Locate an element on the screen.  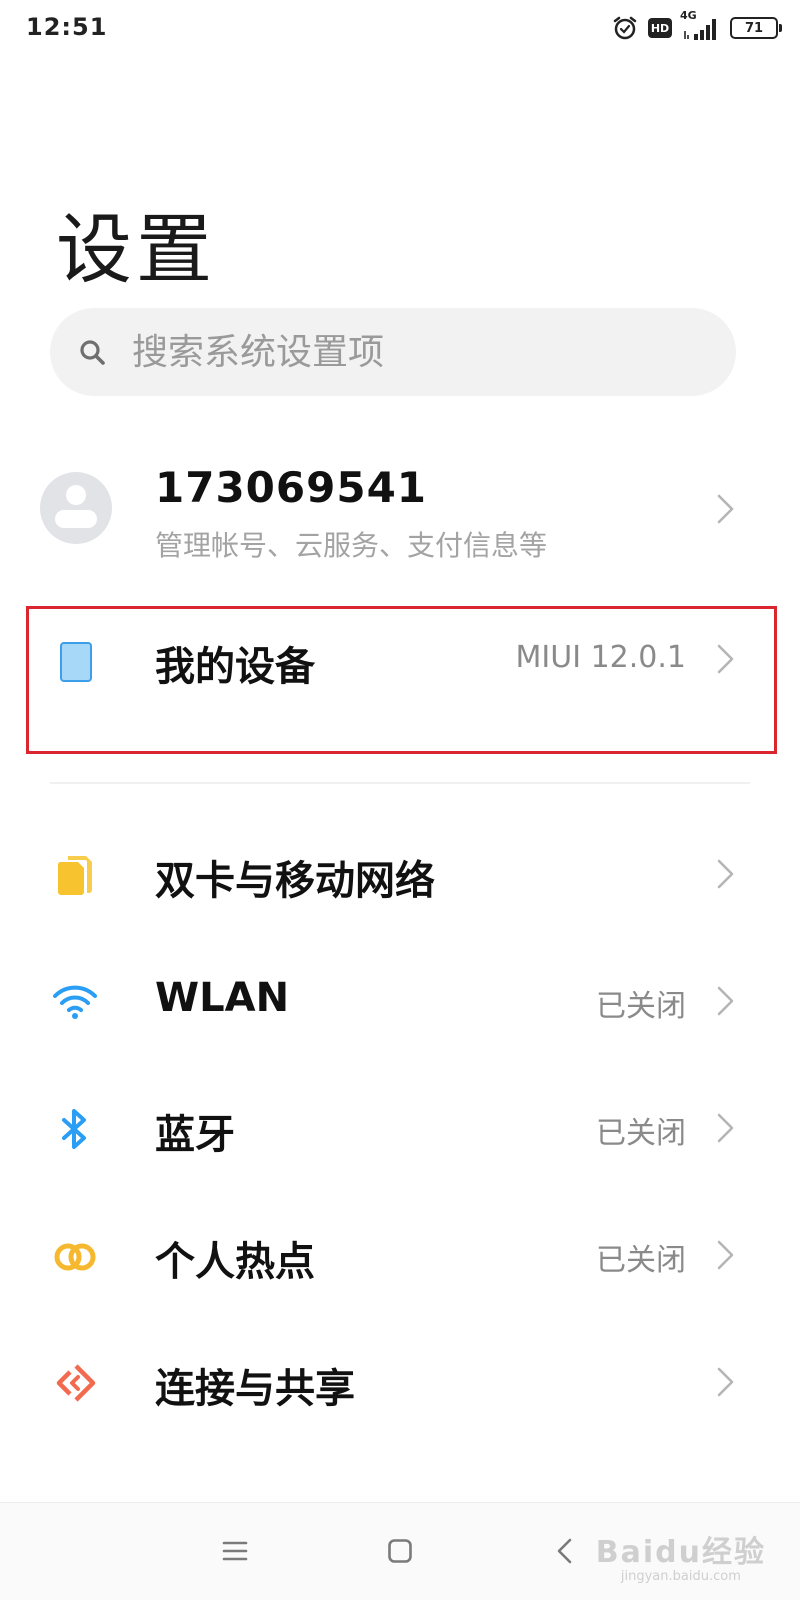
hotspot-icon is located at coordinates (75, 1257).